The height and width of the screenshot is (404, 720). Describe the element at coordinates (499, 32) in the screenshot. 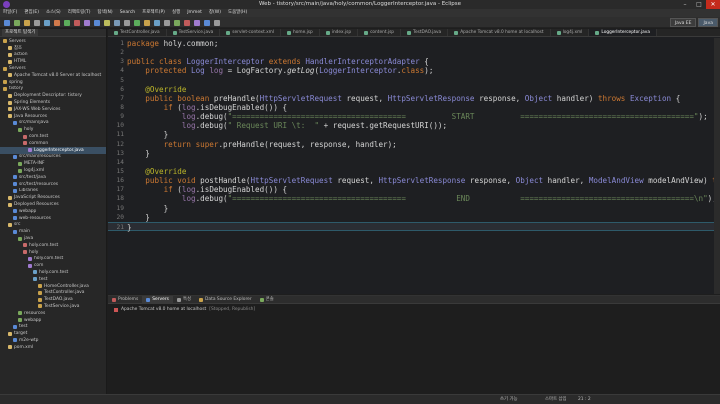

I see `editor-tab: Apache Tomcat v8.0 home at localhost` at that location.